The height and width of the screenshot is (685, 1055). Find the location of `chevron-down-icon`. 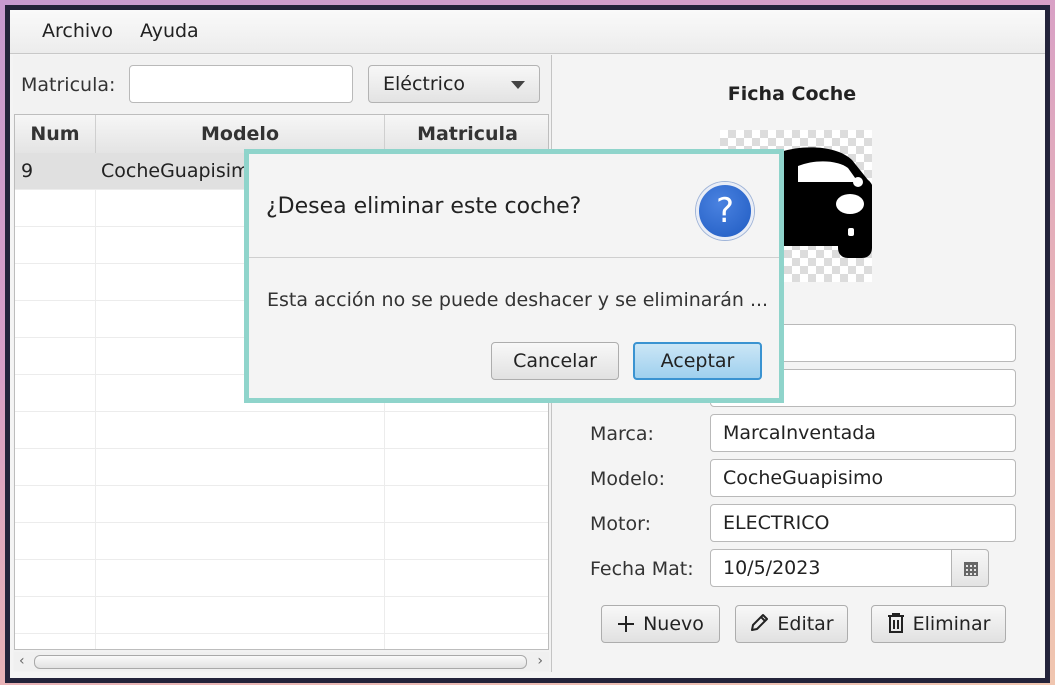

chevron-down-icon is located at coordinates (518, 85).